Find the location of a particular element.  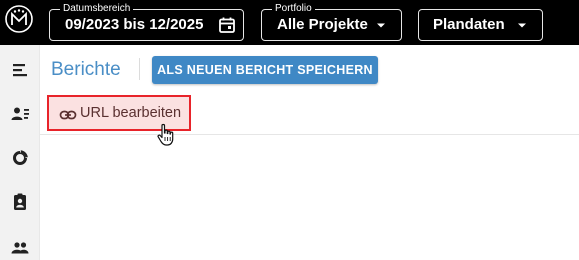

page-title: Berichte is located at coordinates (86, 69).